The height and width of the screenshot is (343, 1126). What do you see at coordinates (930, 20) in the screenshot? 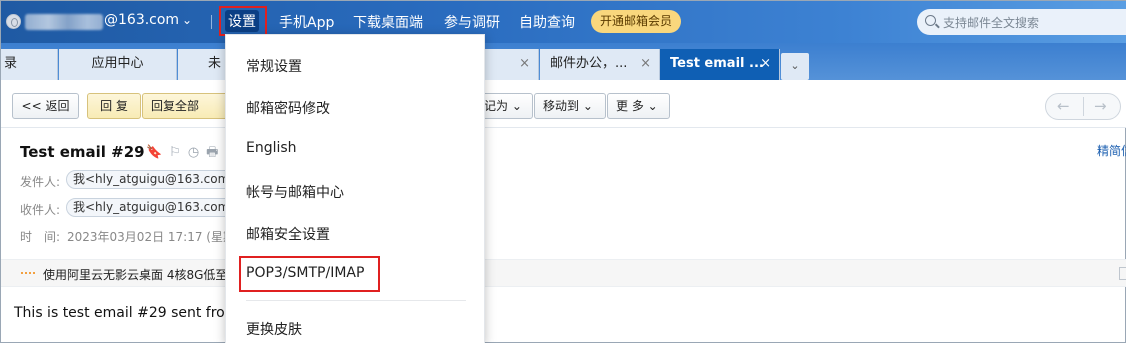
I see `search-icon` at bounding box center [930, 20].